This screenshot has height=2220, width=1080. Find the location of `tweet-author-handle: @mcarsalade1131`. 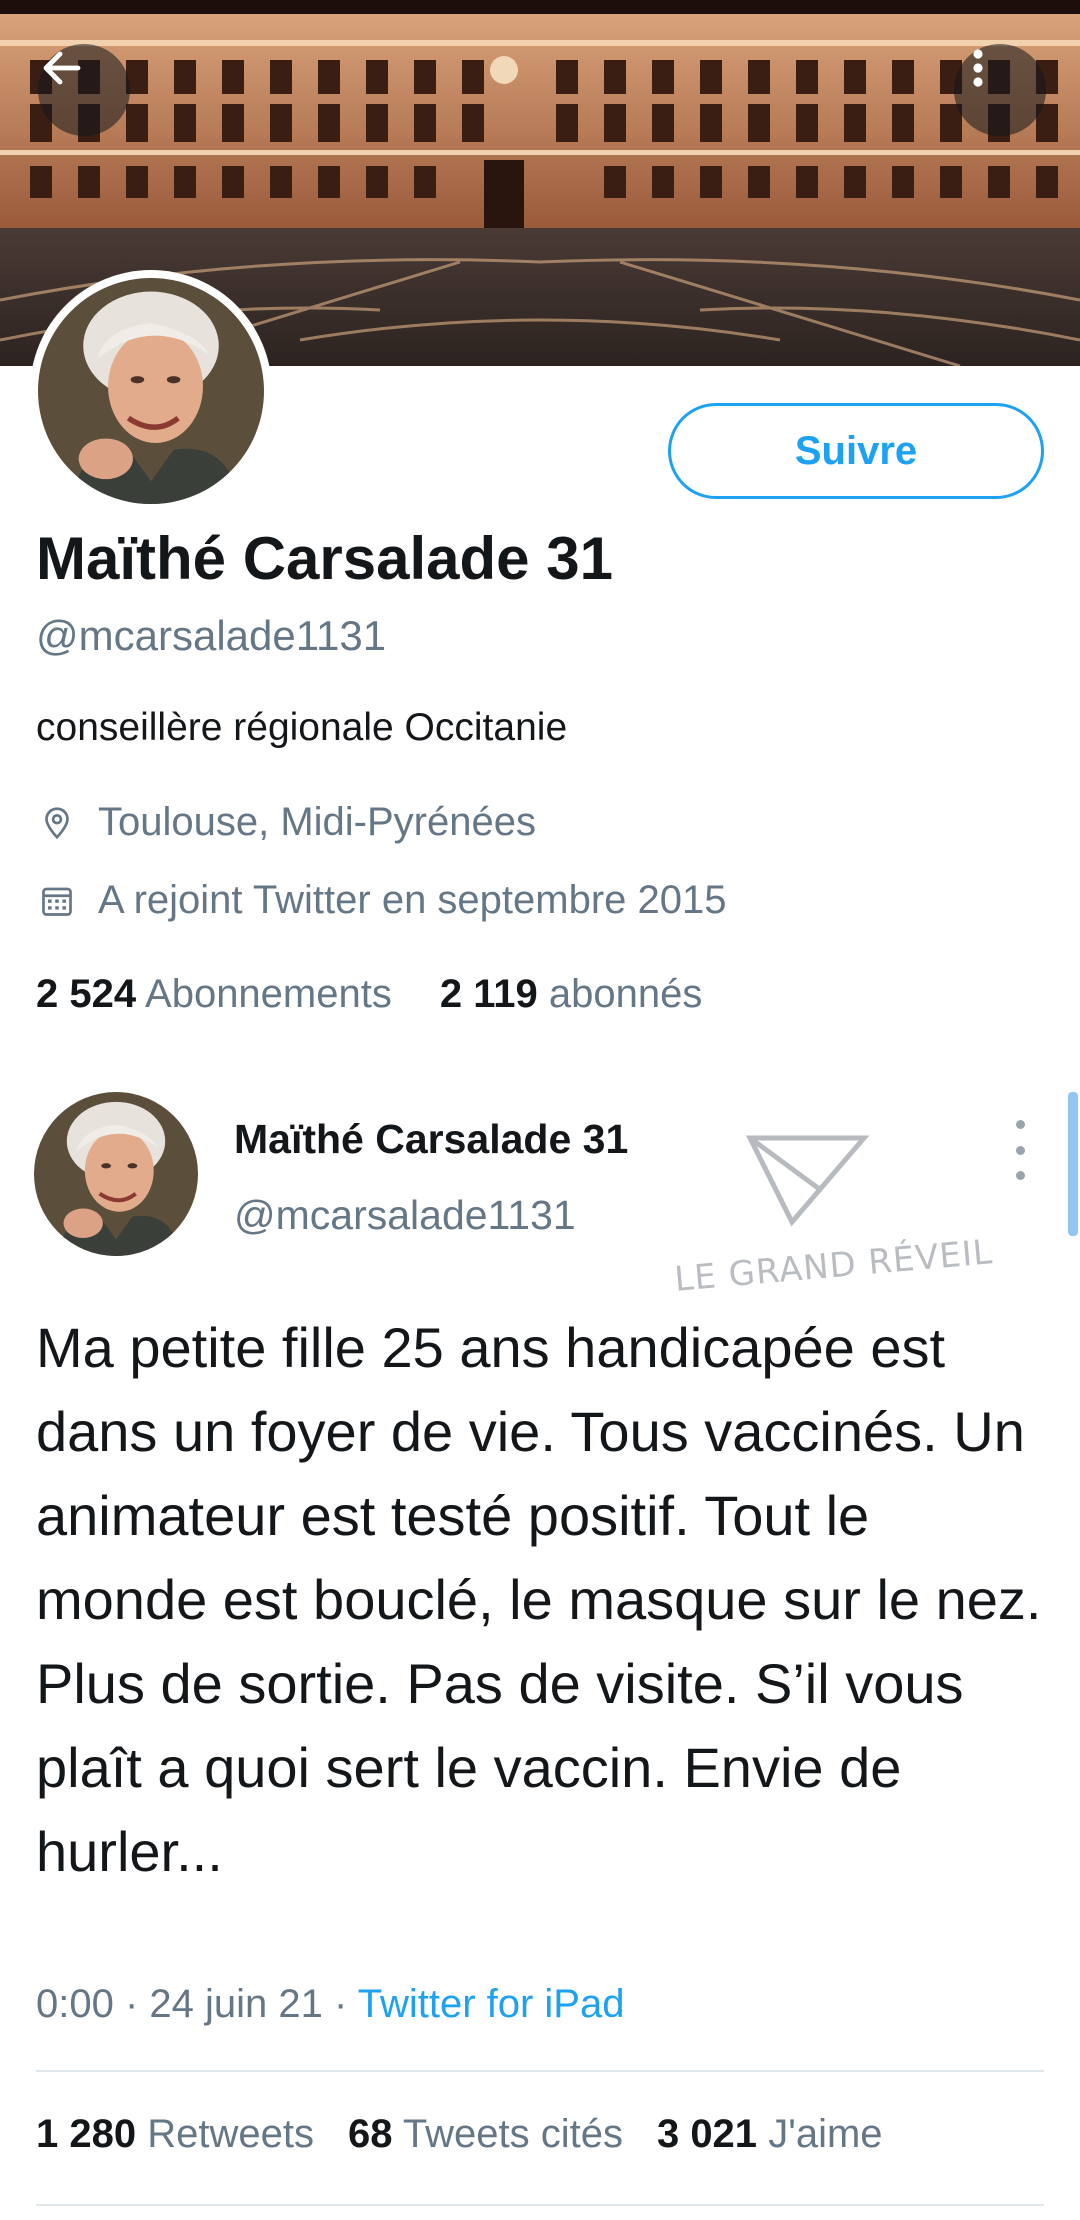

tweet-author-handle: @mcarsalade1131 is located at coordinates (405, 1215).